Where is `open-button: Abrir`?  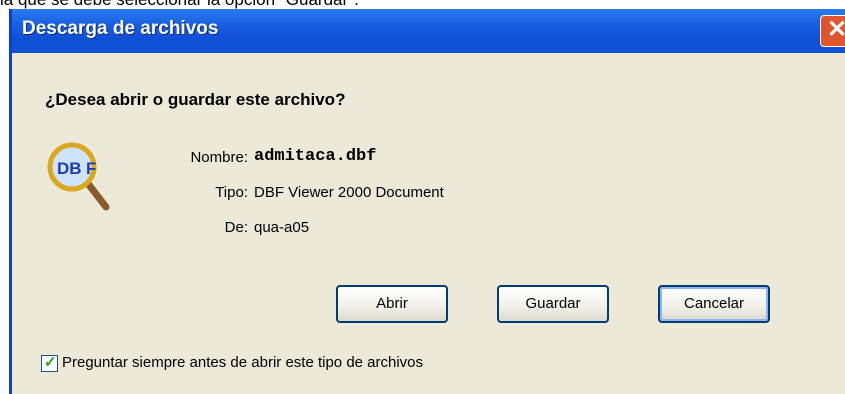 open-button: Abrir is located at coordinates (392, 304).